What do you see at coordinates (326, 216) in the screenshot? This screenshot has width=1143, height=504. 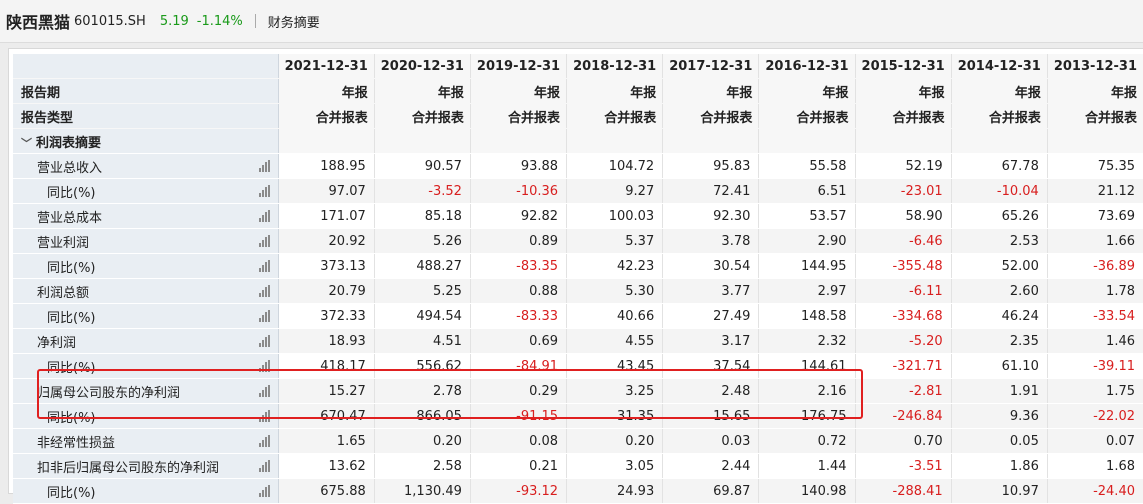 I see `value-cell: 171.07` at bounding box center [326, 216].